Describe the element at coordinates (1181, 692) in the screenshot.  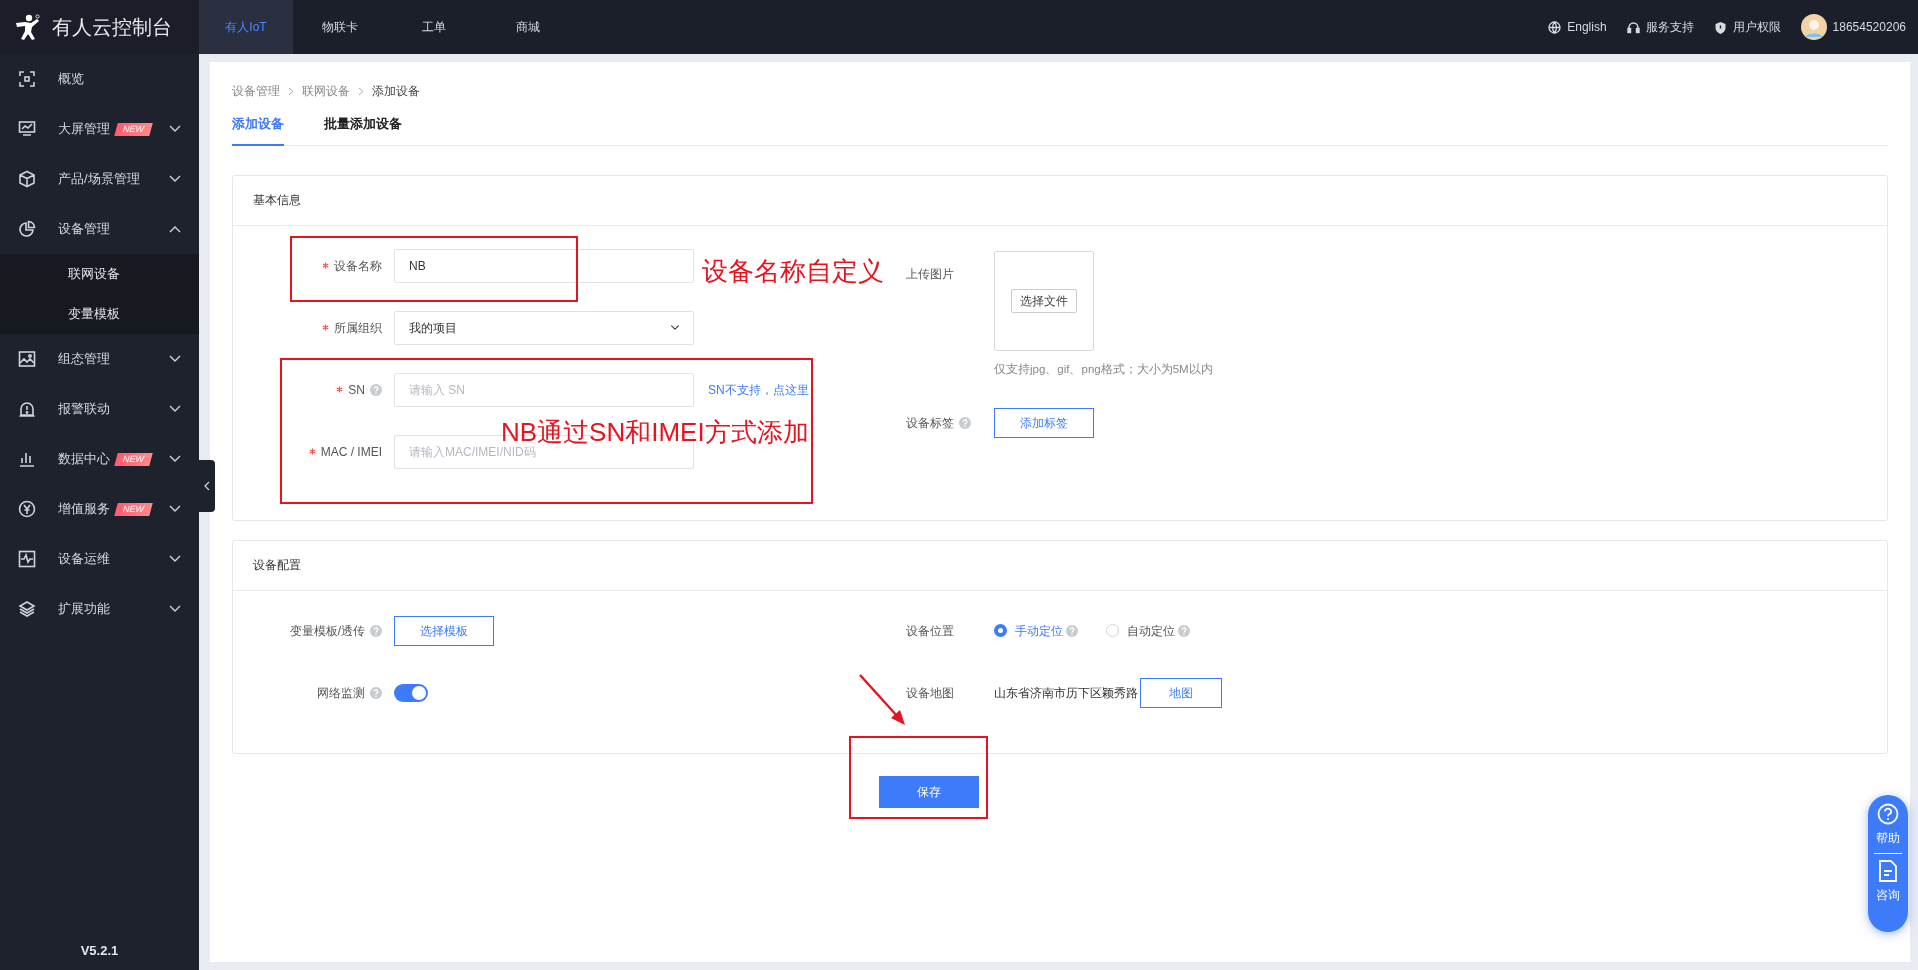
I see `map-button: 地图` at that location.